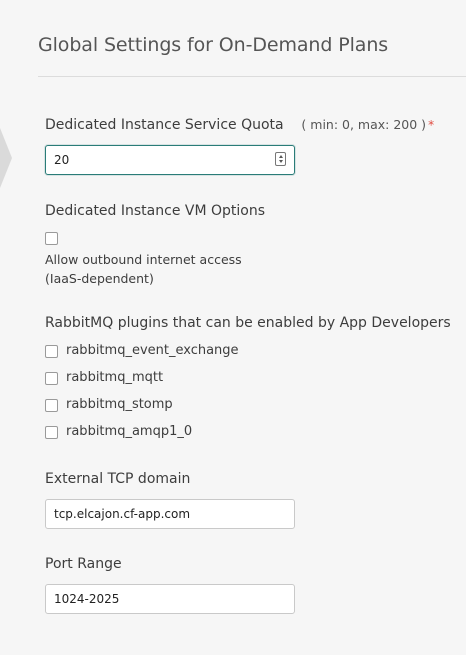  I want to click on number-stepper-icon, so click(280, 159).